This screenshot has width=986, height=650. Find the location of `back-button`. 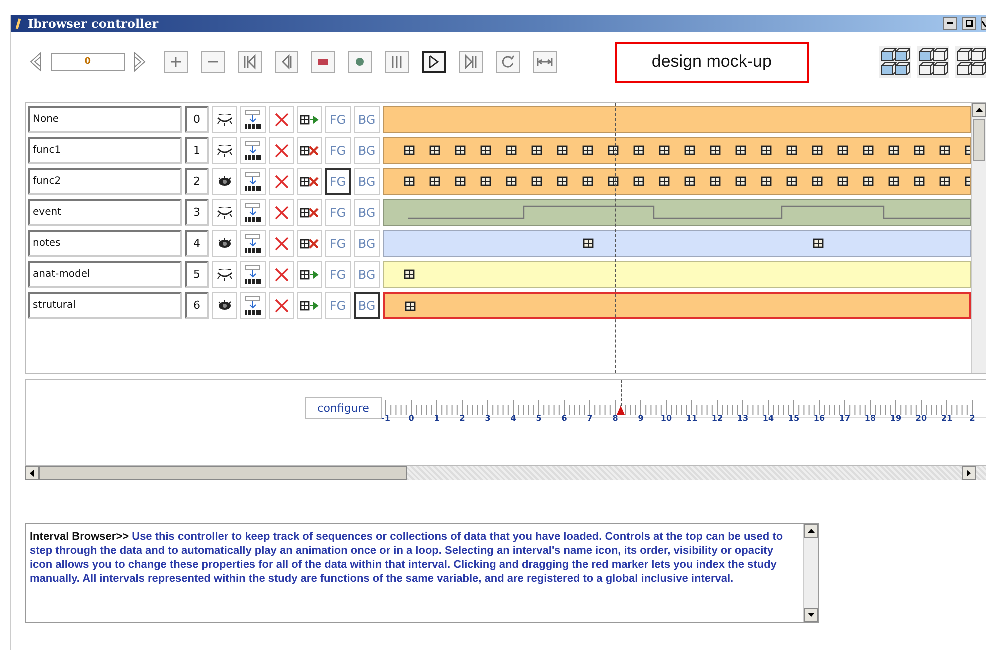

back-button is located at coordinates (286, 62).